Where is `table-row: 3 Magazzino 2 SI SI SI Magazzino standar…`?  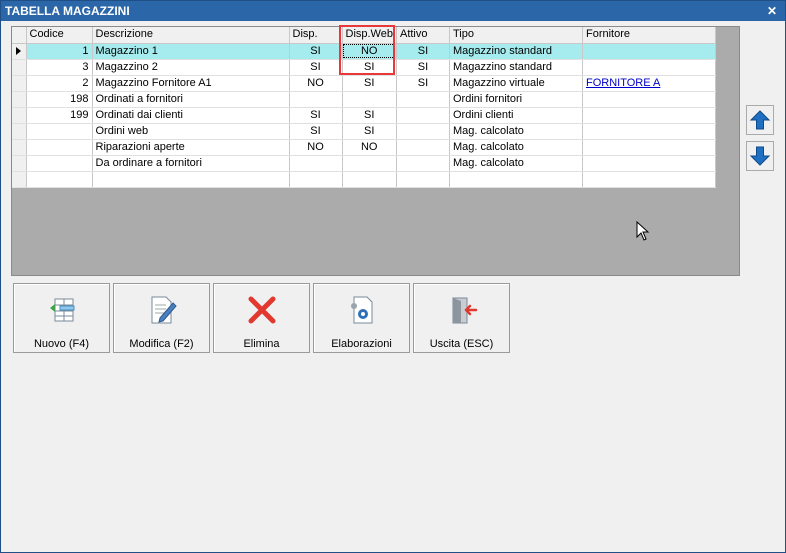 table-row: 3 Magazzino 2 SI SI SI Magazzino standar… is located at coordinates (364, 67).